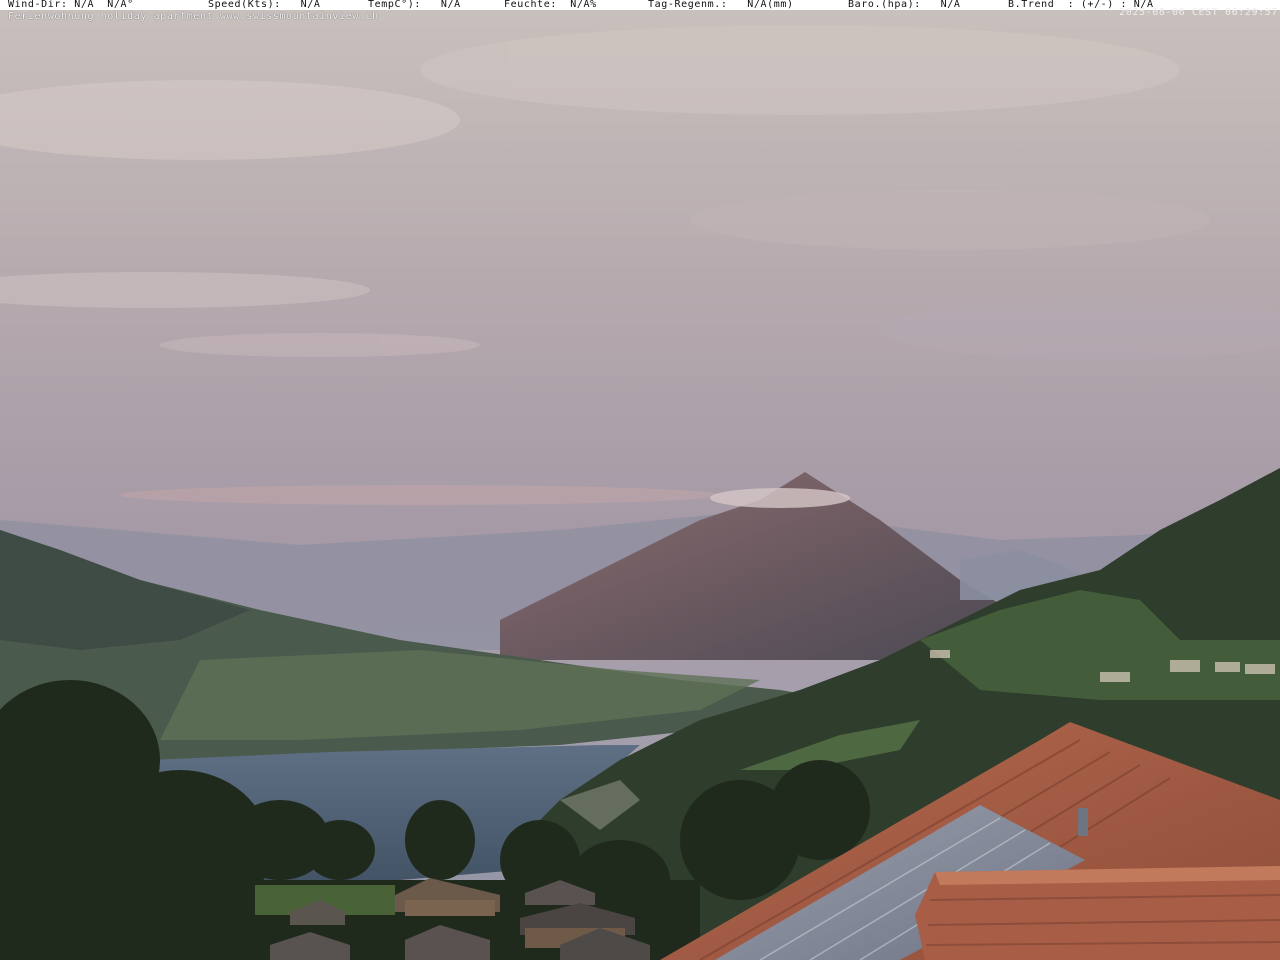 The height and width of the screenshot is (960, 1280). Describe the element at coordinates (1198, 12) in the screenshot. I see `timestamp: 2025-08-06 CEST 06:29:57` at that location.